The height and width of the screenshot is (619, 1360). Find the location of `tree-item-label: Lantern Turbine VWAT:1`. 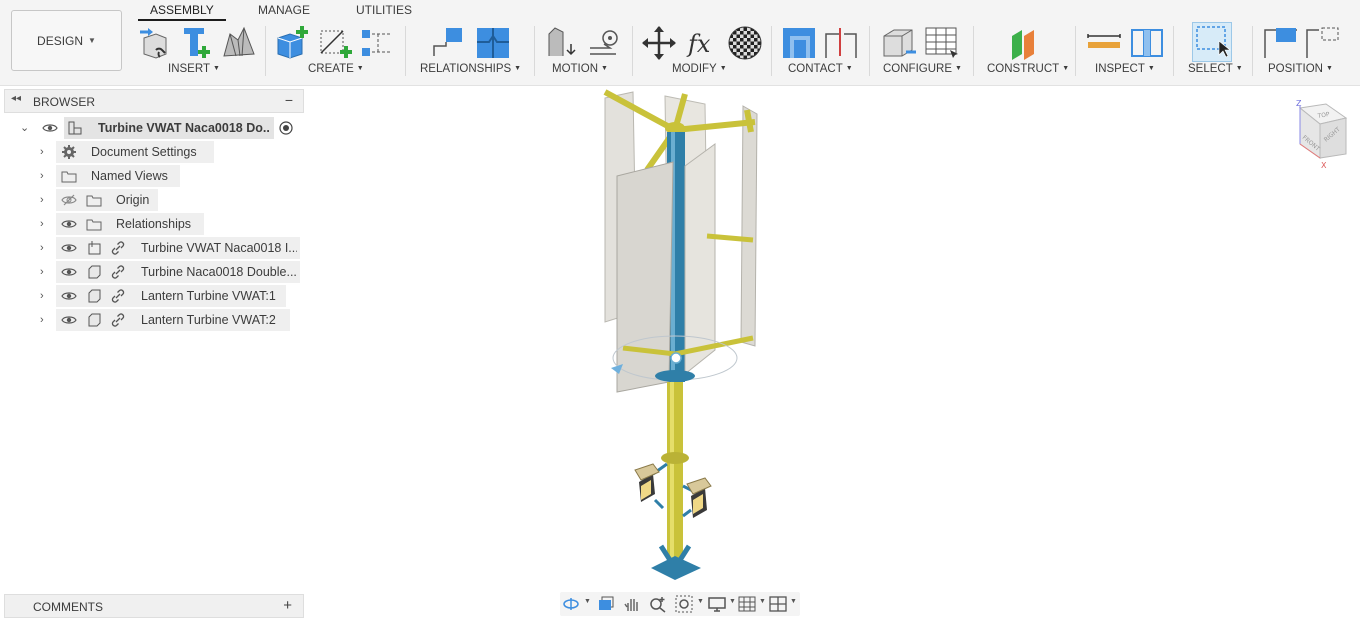

tree-item-label: Lantern Turbine VWAT:1 is located at coordinates (208, 296).